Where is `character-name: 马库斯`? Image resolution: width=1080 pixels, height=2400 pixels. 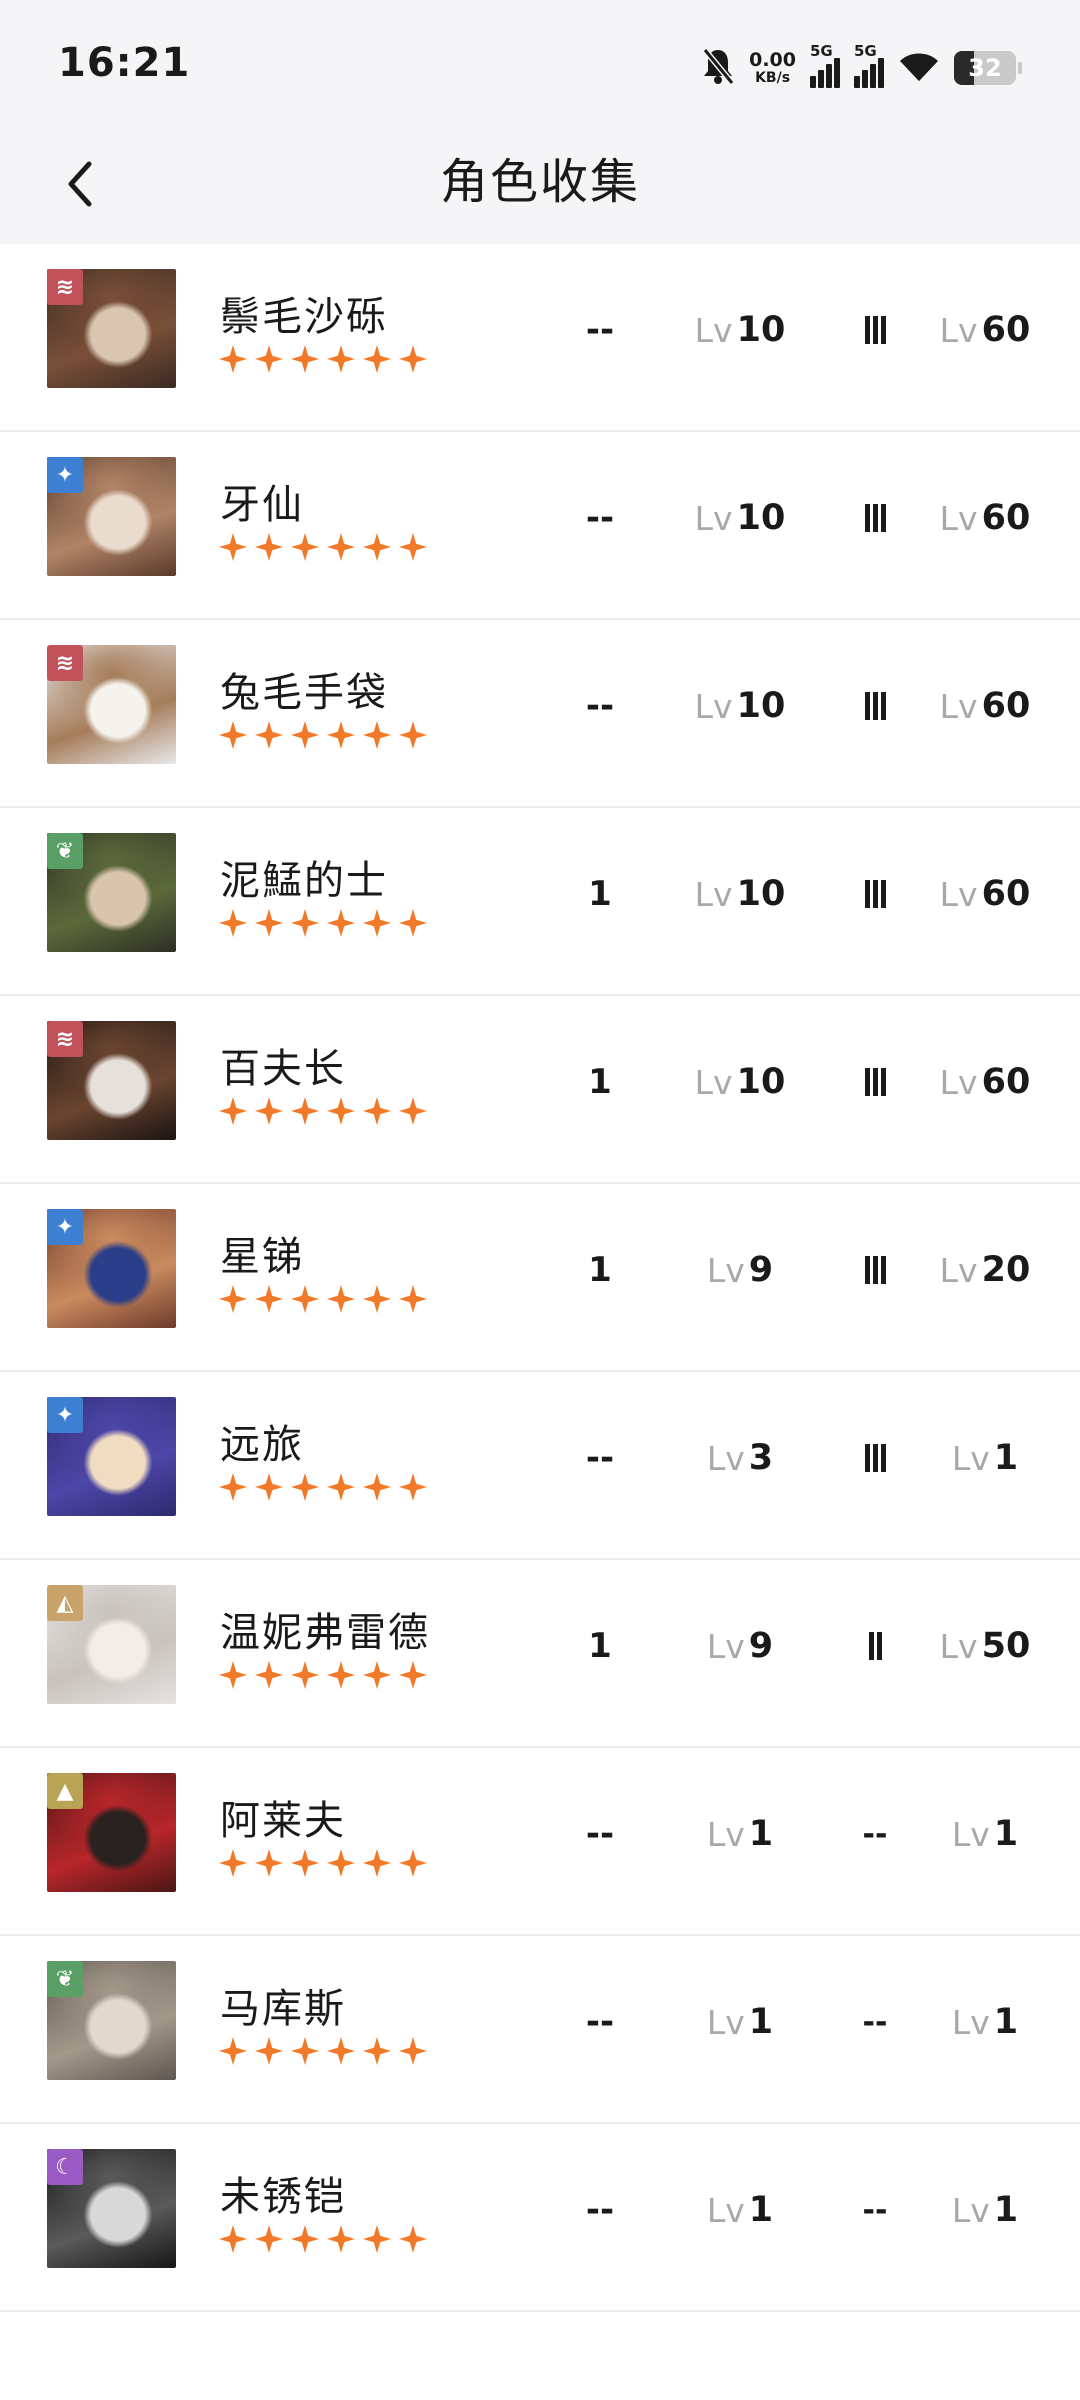
character-name: 马库斯 is located at coordinates (283, 2009).